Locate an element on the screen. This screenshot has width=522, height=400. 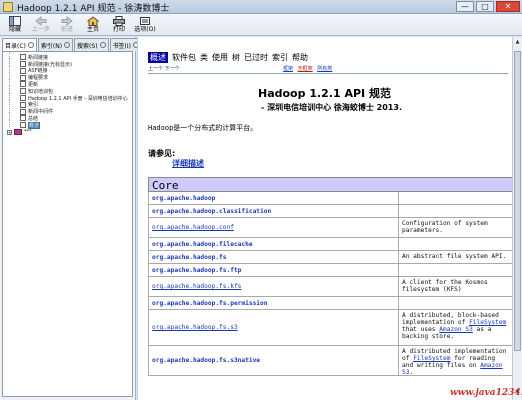
package-link: org.apache.hadoop.fs.permission is located at coordinates (274, 303).